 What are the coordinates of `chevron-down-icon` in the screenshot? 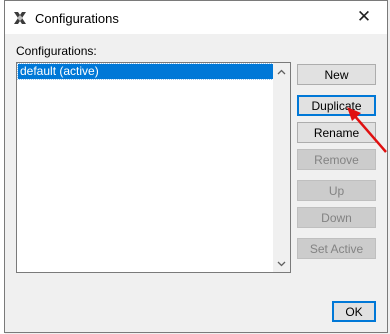 It's located at (281, 263).